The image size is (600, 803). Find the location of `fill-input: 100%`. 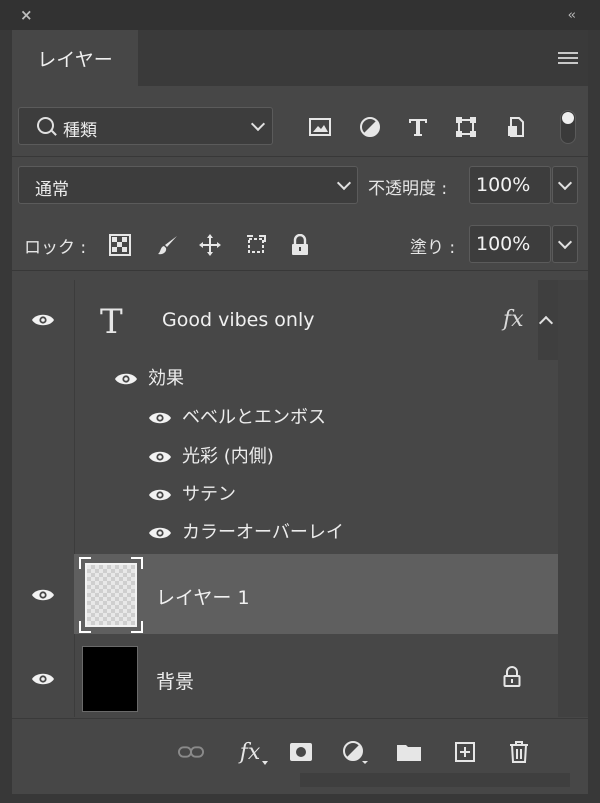

fill-input: 100% is located at coordinates (510, 244).